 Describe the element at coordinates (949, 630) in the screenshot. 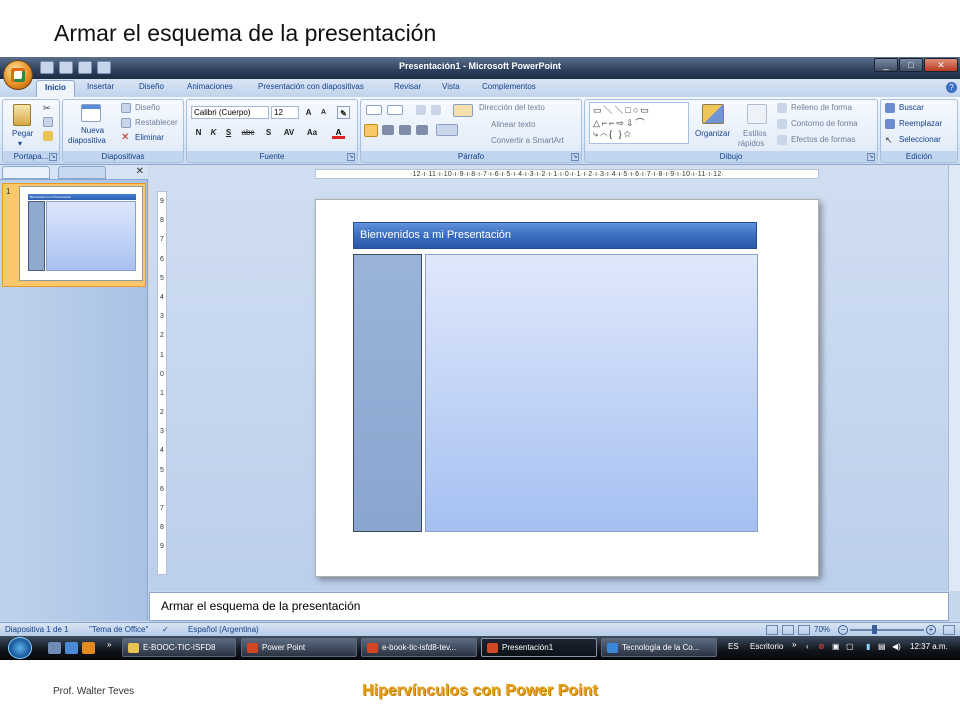

I see `fit-window-icon` at that location.